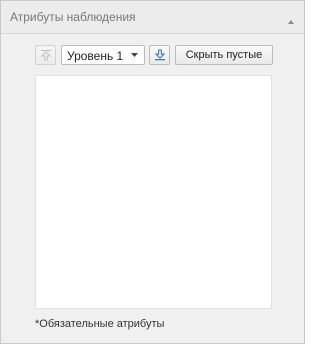 The image size is (320, 344). Describe the element at coordinates (100, 324) in the screenshot. I see `required-attributes-note: *Обязательные атрибуты` at that location.